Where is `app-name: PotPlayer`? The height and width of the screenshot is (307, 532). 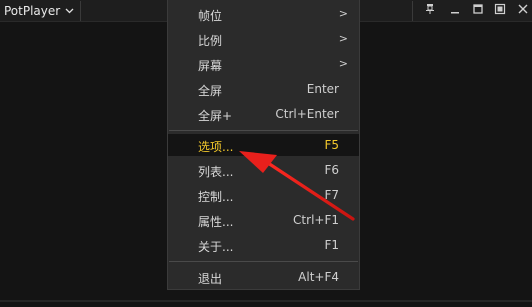 app-name: PotPlayer is located at coordinates (32, 10).